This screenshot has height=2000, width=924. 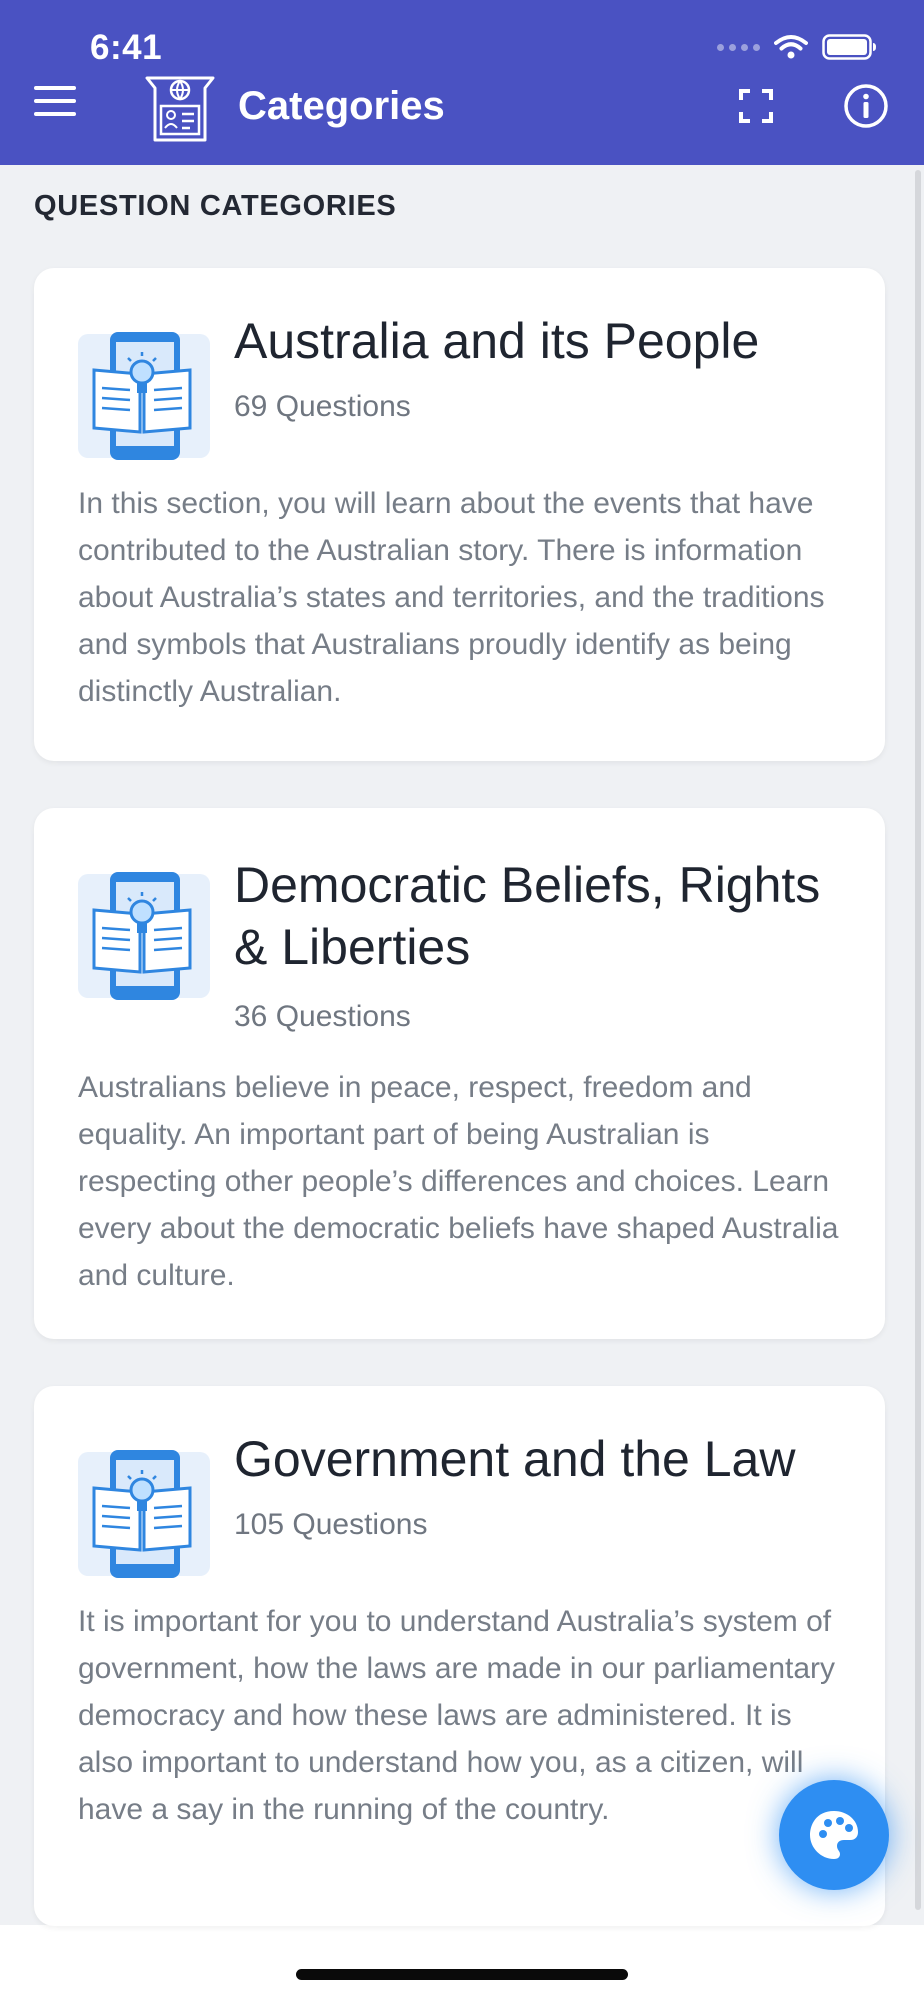 What do you see at coordinates (55, 101) in the screenshot?
I see `menu-icon` at bounding box center [55, 101].